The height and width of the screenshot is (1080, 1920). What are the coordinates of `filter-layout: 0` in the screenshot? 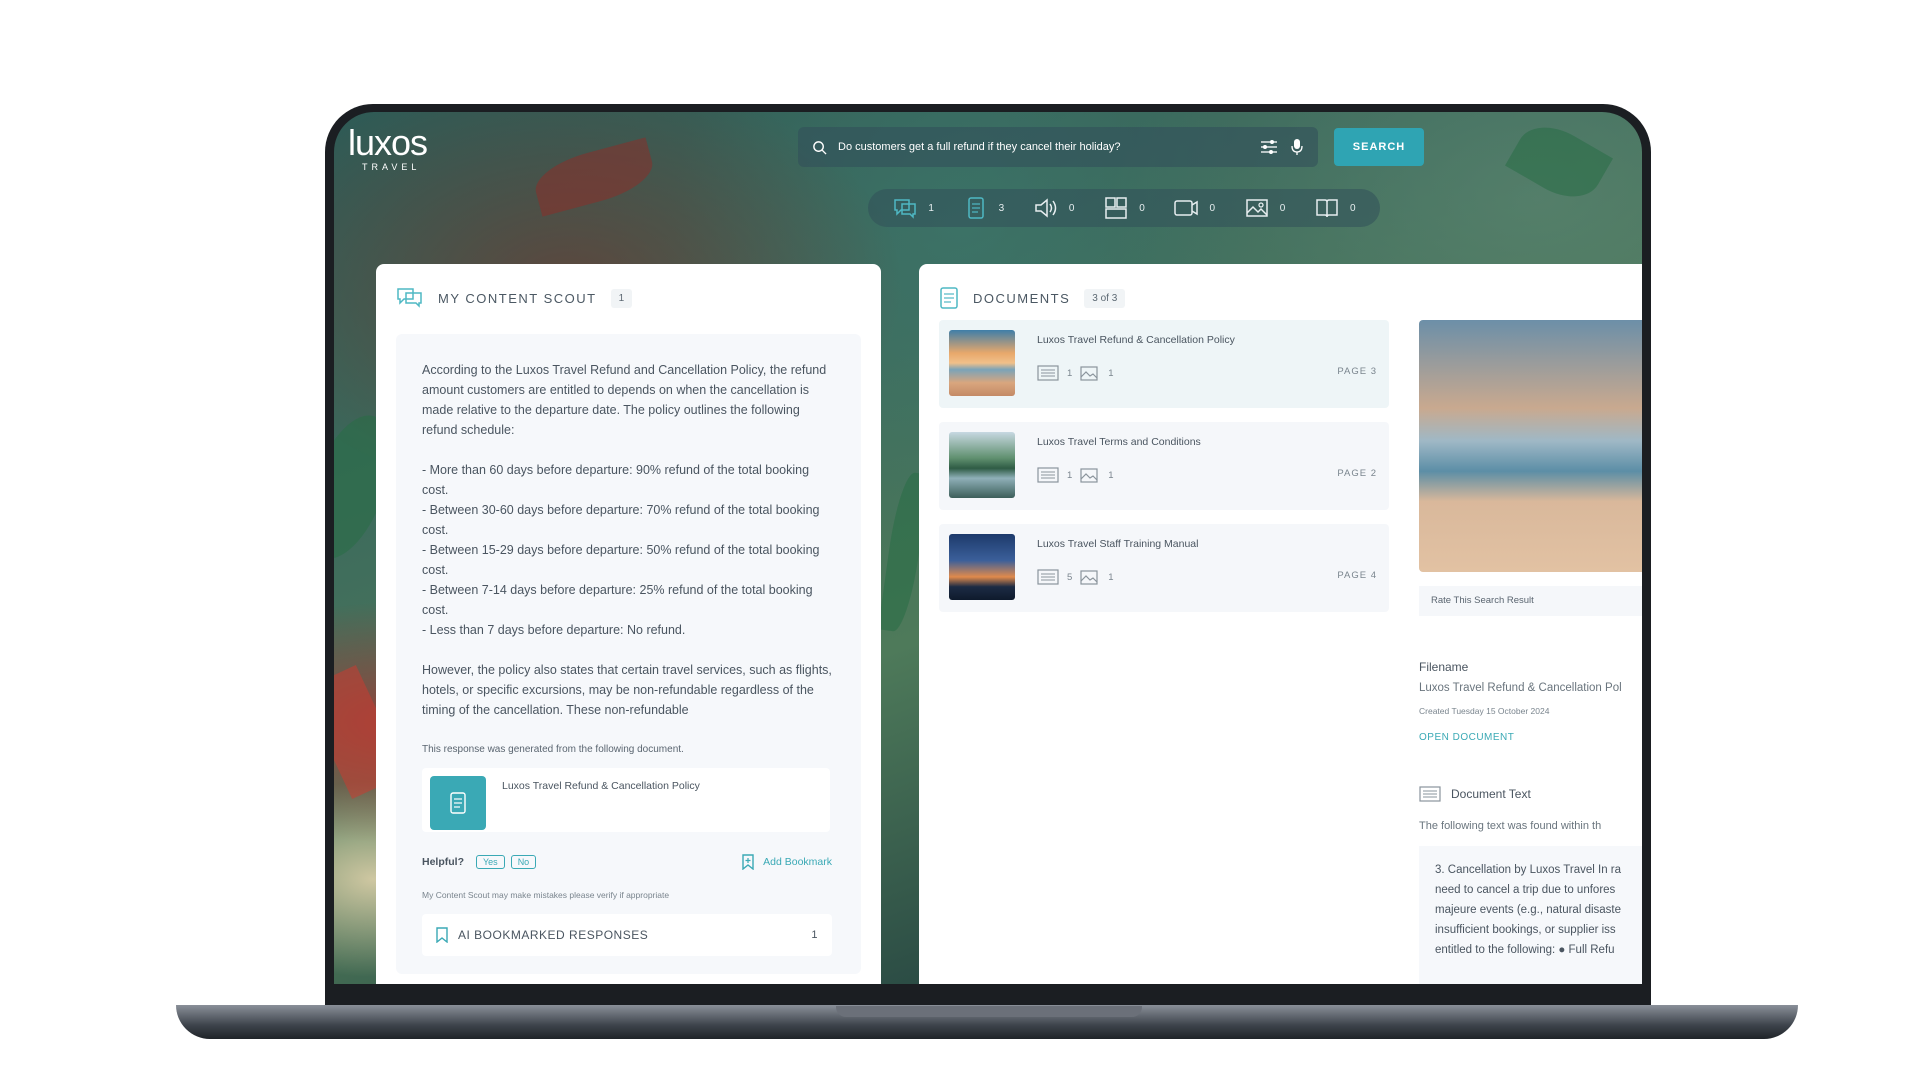 It's located at (1124, 208).